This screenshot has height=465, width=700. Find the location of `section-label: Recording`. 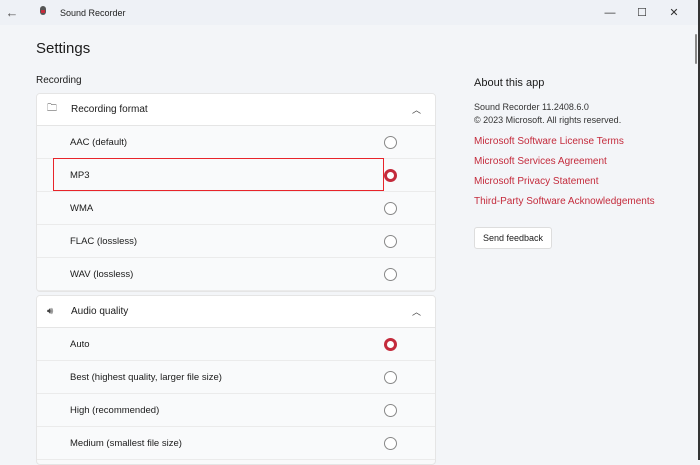

section-label: Recording is located at coordinates (59, 80).